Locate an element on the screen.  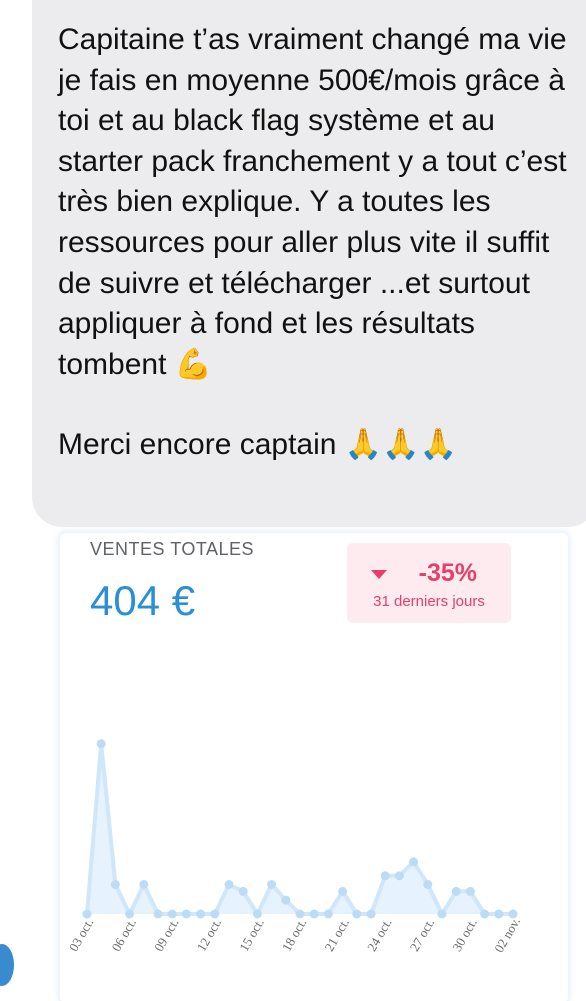
x-tick-label: 09 oct. is located at coordinates (166, 935).